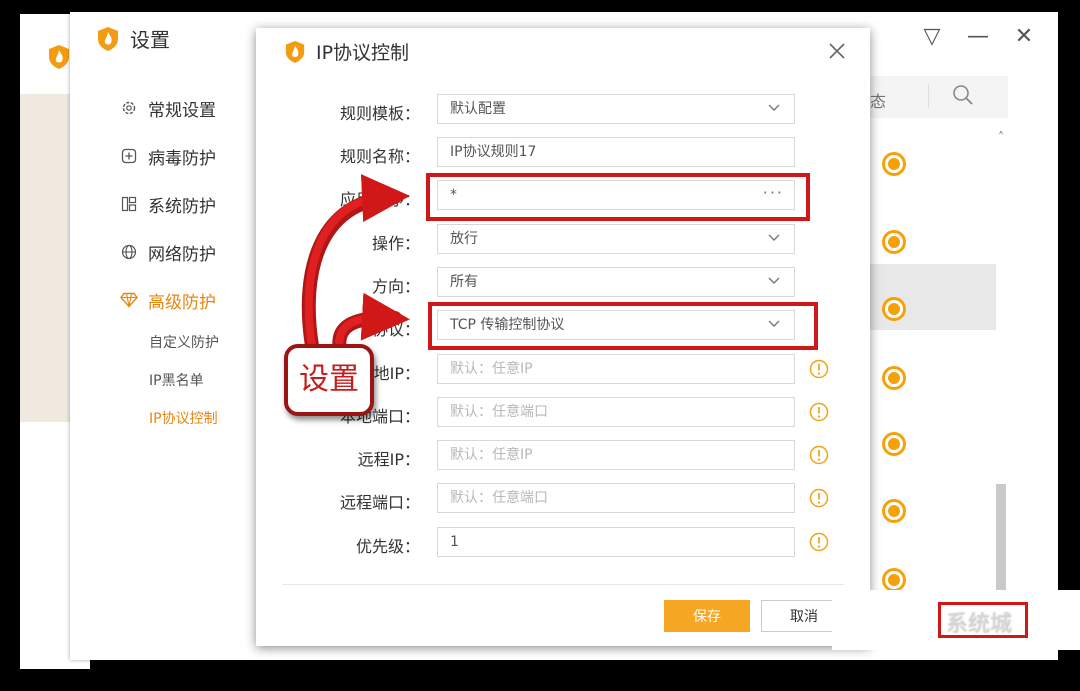 The image size is (1080, 691). I want to click on rule-name-row: 规则名称： IP协议规则17, so click(563, 153).